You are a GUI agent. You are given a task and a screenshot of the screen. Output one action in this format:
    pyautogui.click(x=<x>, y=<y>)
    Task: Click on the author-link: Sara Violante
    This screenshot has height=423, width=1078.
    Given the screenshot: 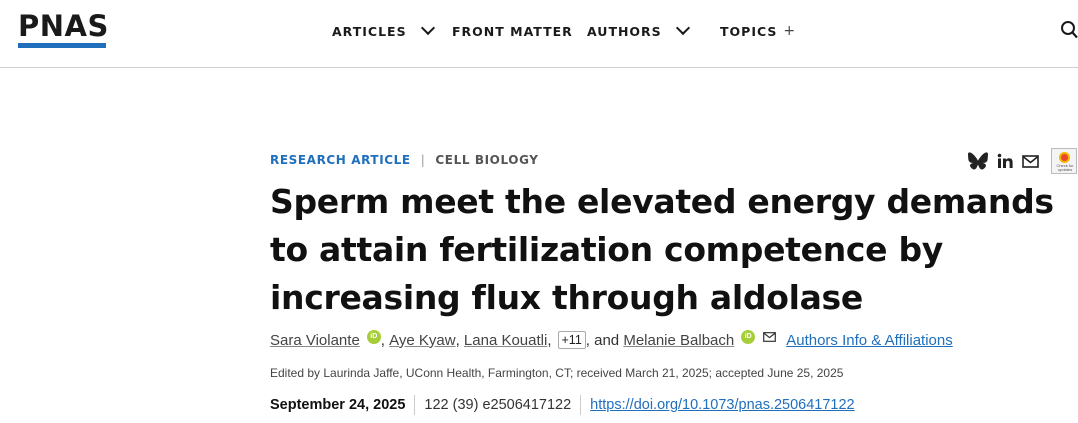 What is the action you would take?
    pyautogui.click(x=315, y=340)
    